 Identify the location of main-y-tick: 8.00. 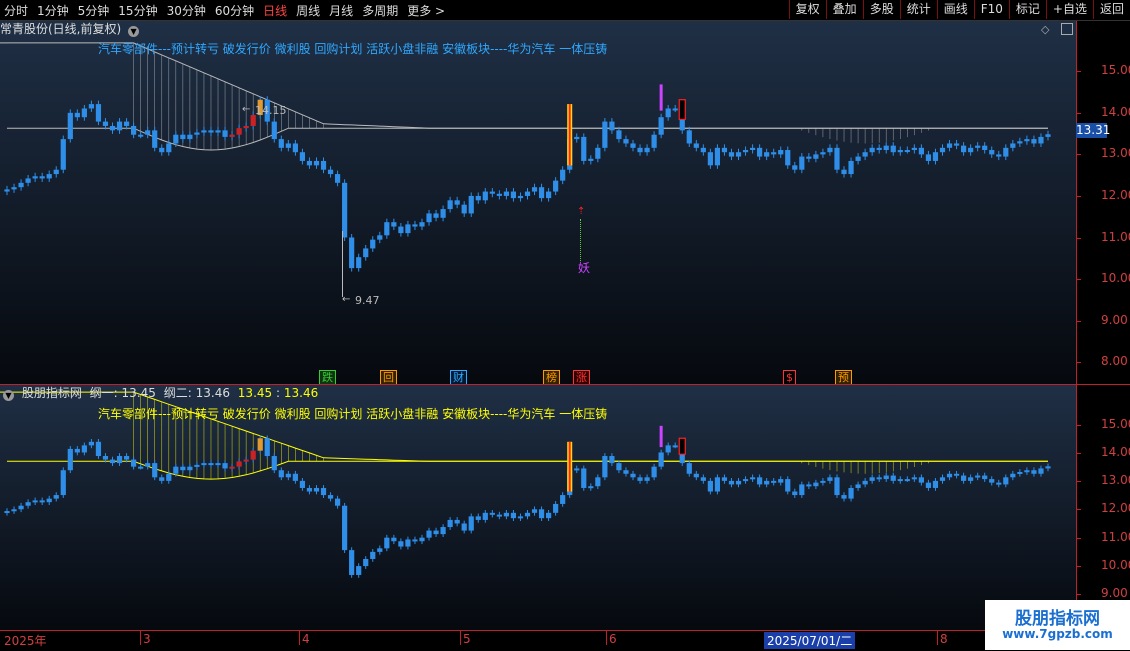
(1114, 361).